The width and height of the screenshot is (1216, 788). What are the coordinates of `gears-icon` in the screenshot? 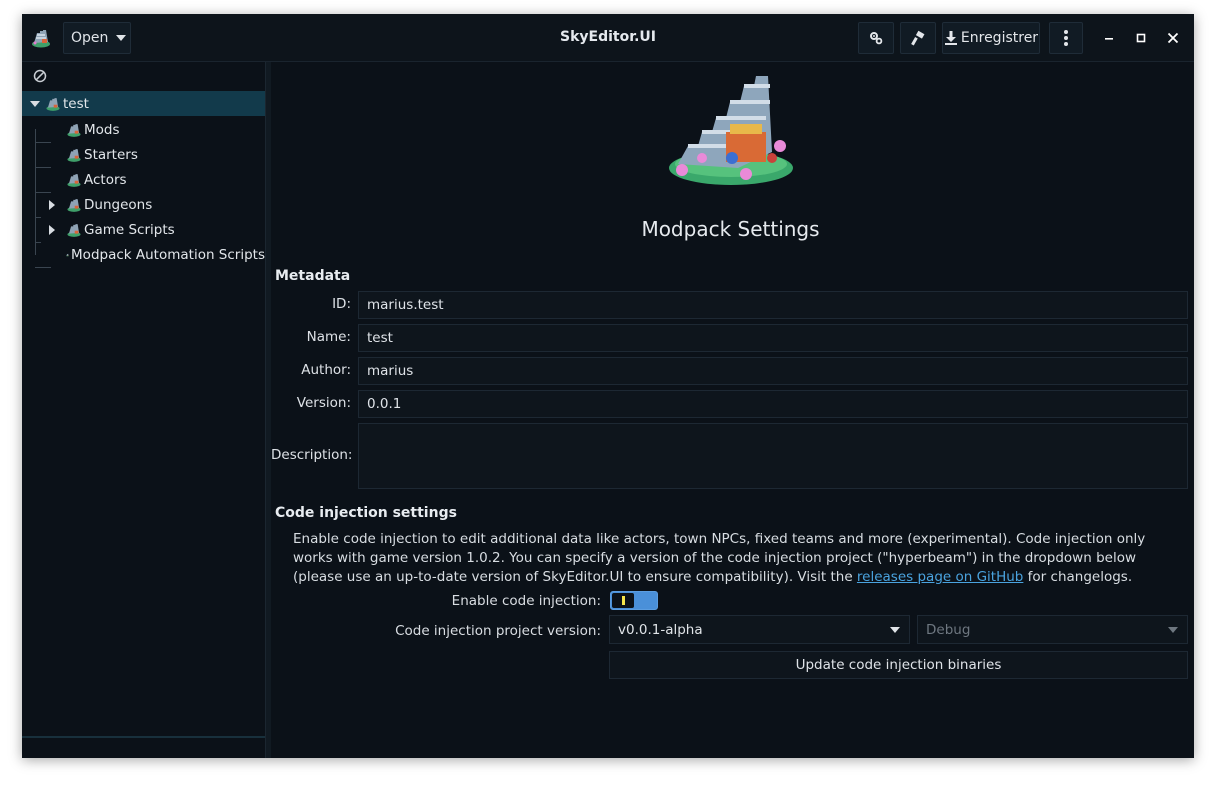 It's located at (876, 38).